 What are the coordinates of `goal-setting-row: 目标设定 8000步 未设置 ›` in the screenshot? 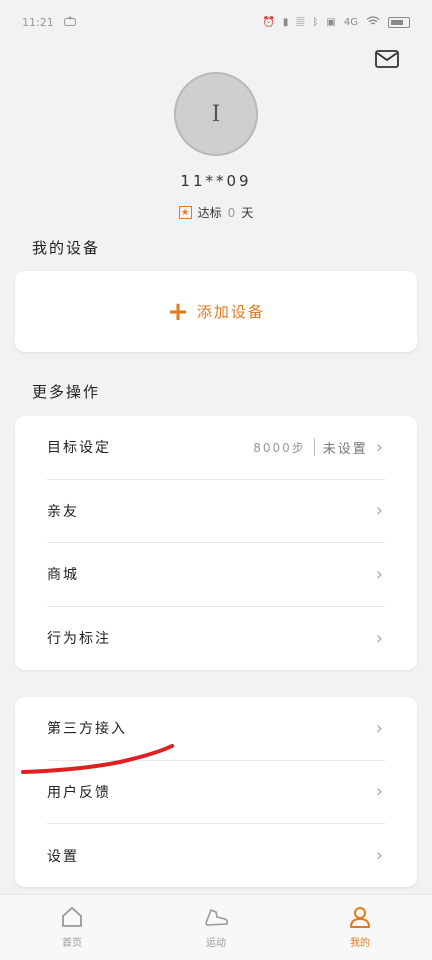 It's located at (216, 448).